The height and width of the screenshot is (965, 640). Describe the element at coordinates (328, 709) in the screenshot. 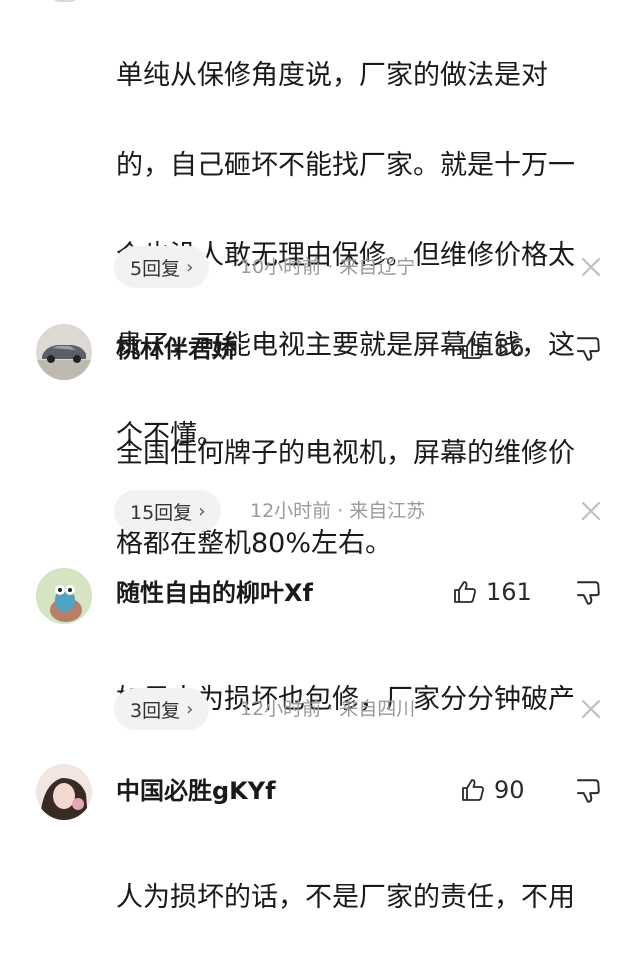

I see `comment-meta: 12小时前 · 来自四川` at that location.